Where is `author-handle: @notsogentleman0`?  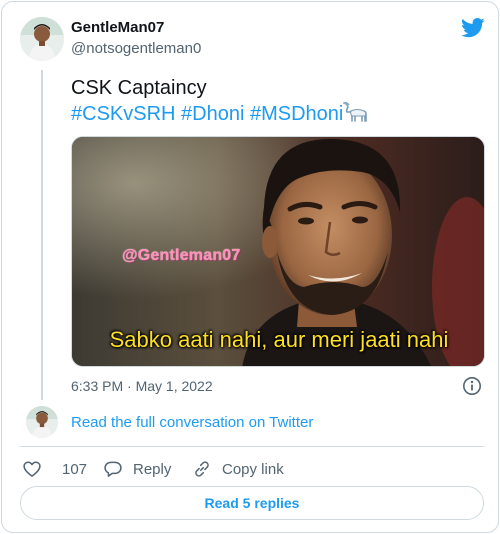
author-handle: @notsogentleman0 is located at coordinates (136, 48).